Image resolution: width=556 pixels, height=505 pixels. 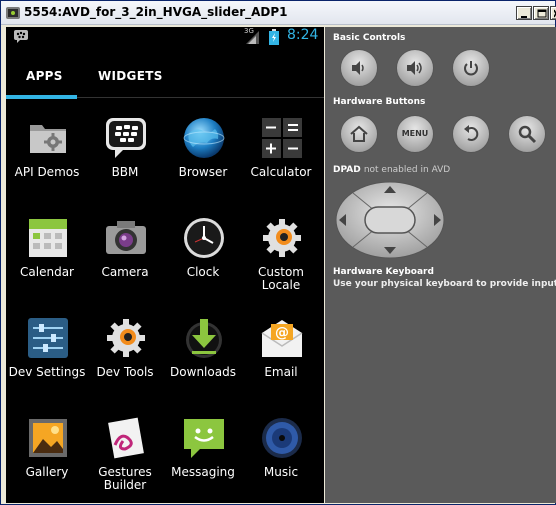 I want to click on app-music: Music, so click(x=281, y=451).